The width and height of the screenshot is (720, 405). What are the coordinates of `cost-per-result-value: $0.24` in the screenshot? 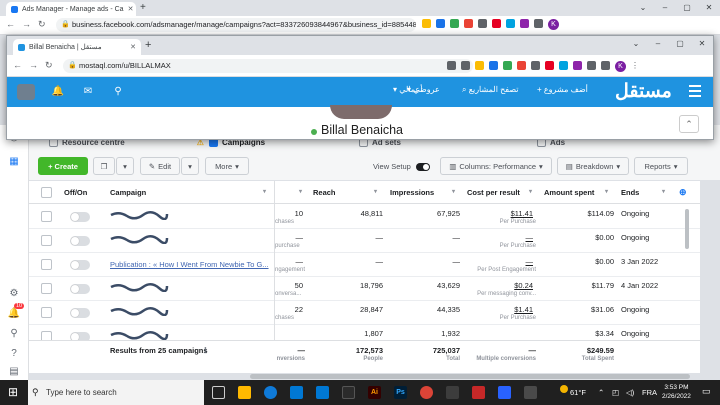 It's located at (500, 285).